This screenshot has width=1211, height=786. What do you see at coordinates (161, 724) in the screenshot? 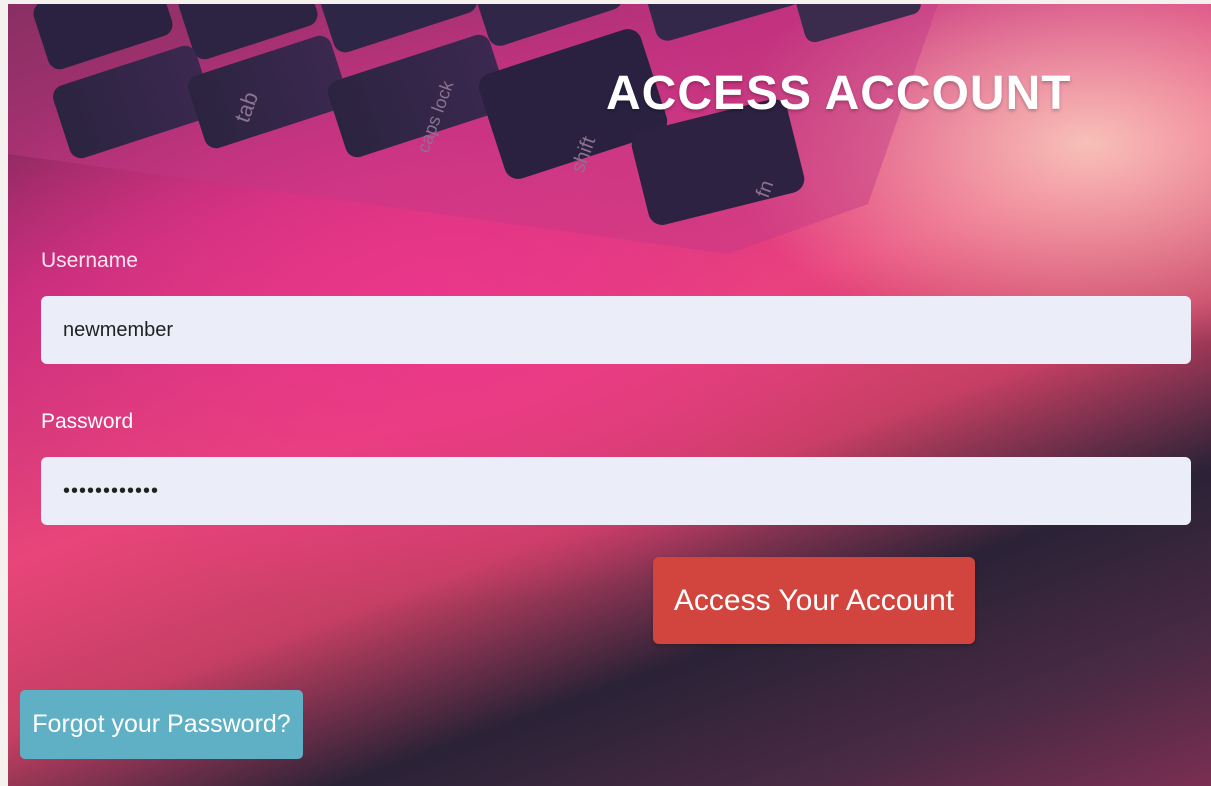
I see `forgot-password-button: Forgot your Password?` at bounding box center [161, 724].